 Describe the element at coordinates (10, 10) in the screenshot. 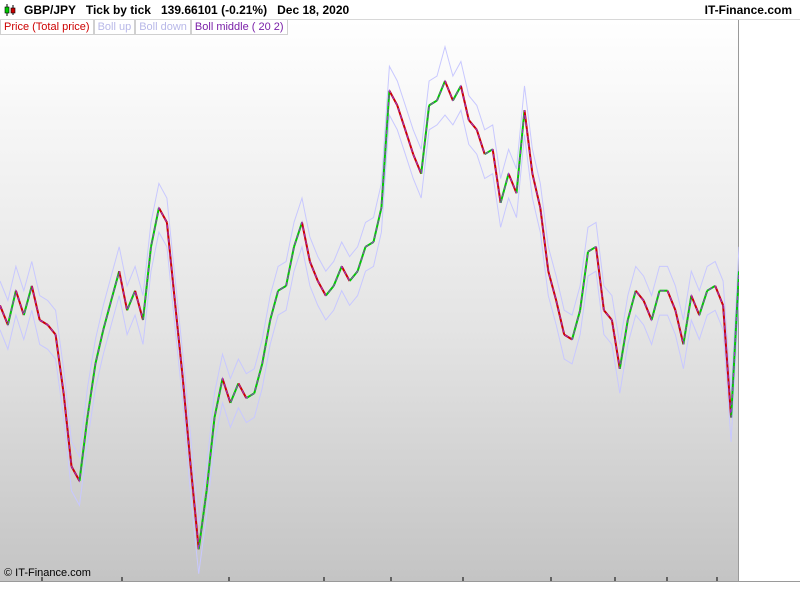

I see `candlestick-logo-icon` at that location.